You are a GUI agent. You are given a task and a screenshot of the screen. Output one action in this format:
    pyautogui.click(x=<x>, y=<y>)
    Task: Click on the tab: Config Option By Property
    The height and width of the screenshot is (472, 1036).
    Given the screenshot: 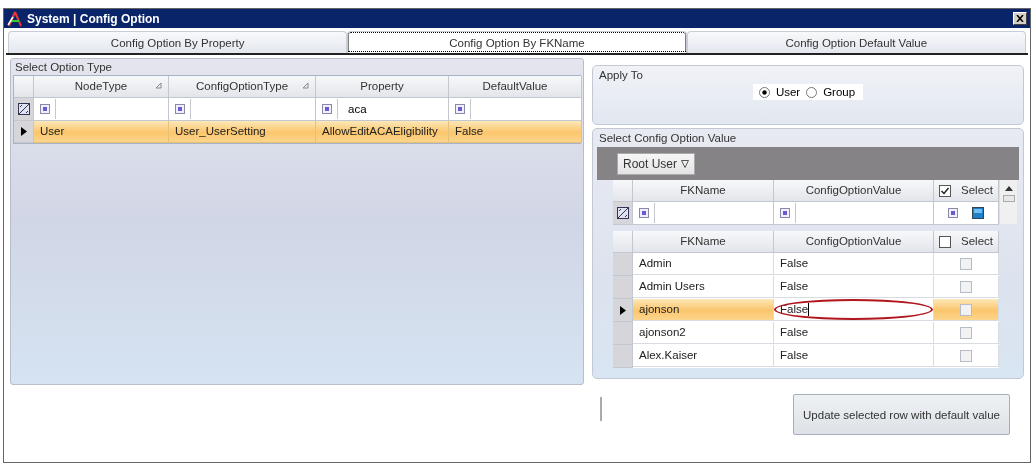 What is the action you would take?
    pyautogui.click(x=178, y=42)
    